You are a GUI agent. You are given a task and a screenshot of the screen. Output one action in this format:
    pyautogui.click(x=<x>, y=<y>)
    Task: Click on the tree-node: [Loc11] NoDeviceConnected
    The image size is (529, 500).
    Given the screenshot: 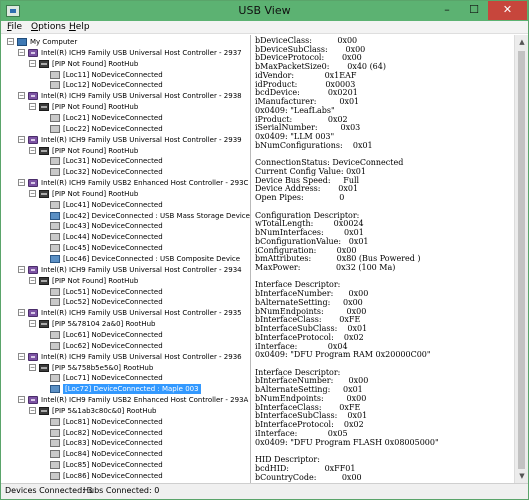 What is the action you would take?
    pyautogui.click(x=126, y=75)
    